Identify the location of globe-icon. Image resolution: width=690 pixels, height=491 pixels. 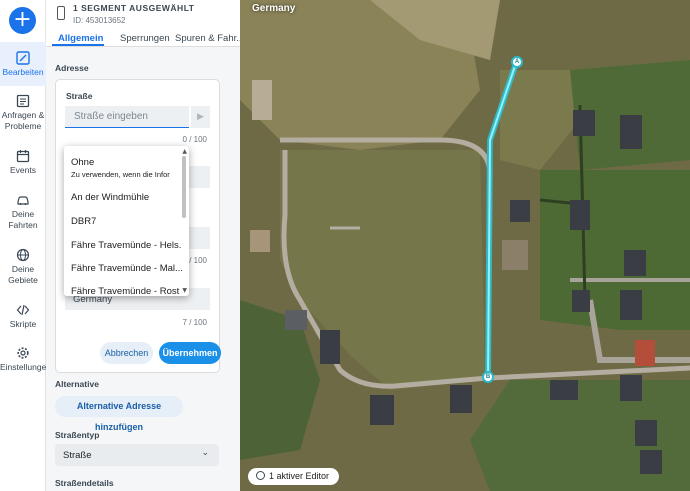
(23, 255).